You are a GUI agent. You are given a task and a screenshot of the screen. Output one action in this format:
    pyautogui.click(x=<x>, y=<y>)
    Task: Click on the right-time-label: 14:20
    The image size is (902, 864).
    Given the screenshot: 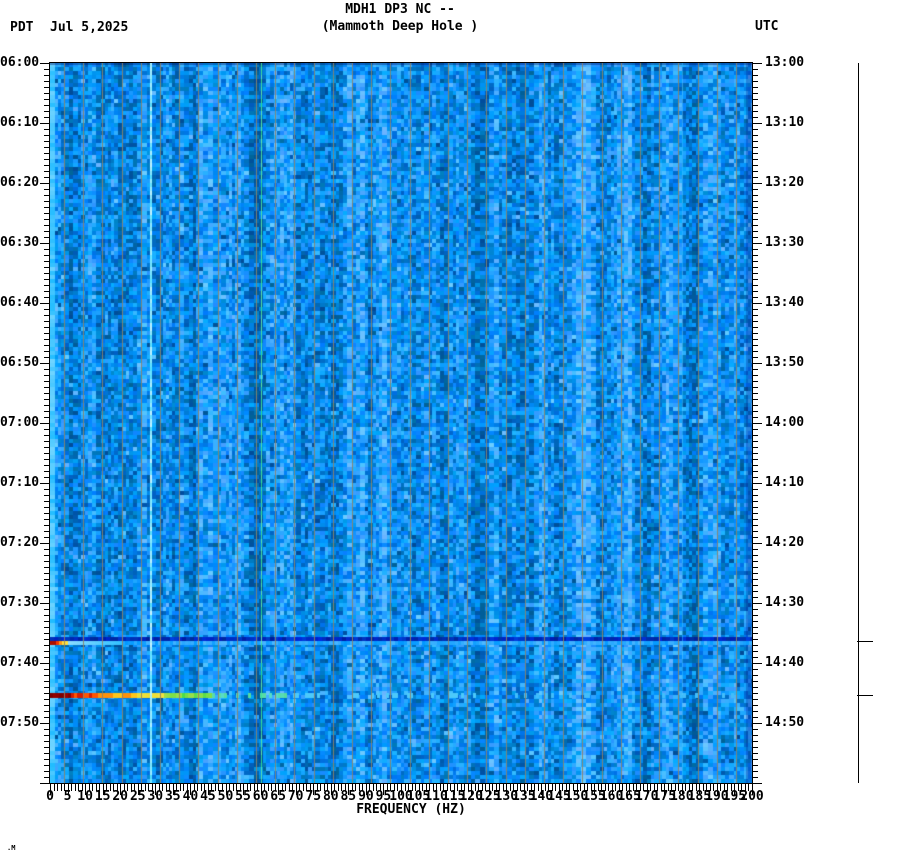 What is the action you would take?
    pyautogui.click(x=785, y=542)
    